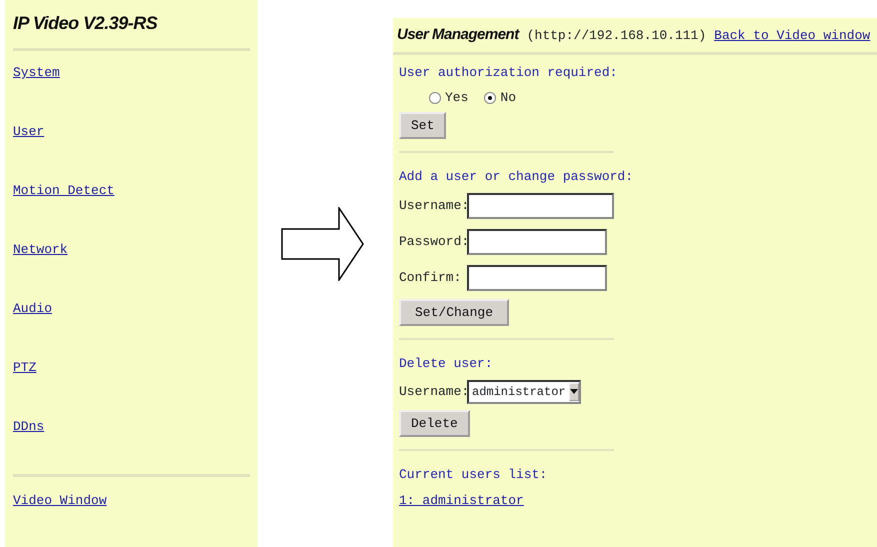  Describe the element at coordinates (434, 423) in the screenshot. I see `action-button: Delete` at that location.